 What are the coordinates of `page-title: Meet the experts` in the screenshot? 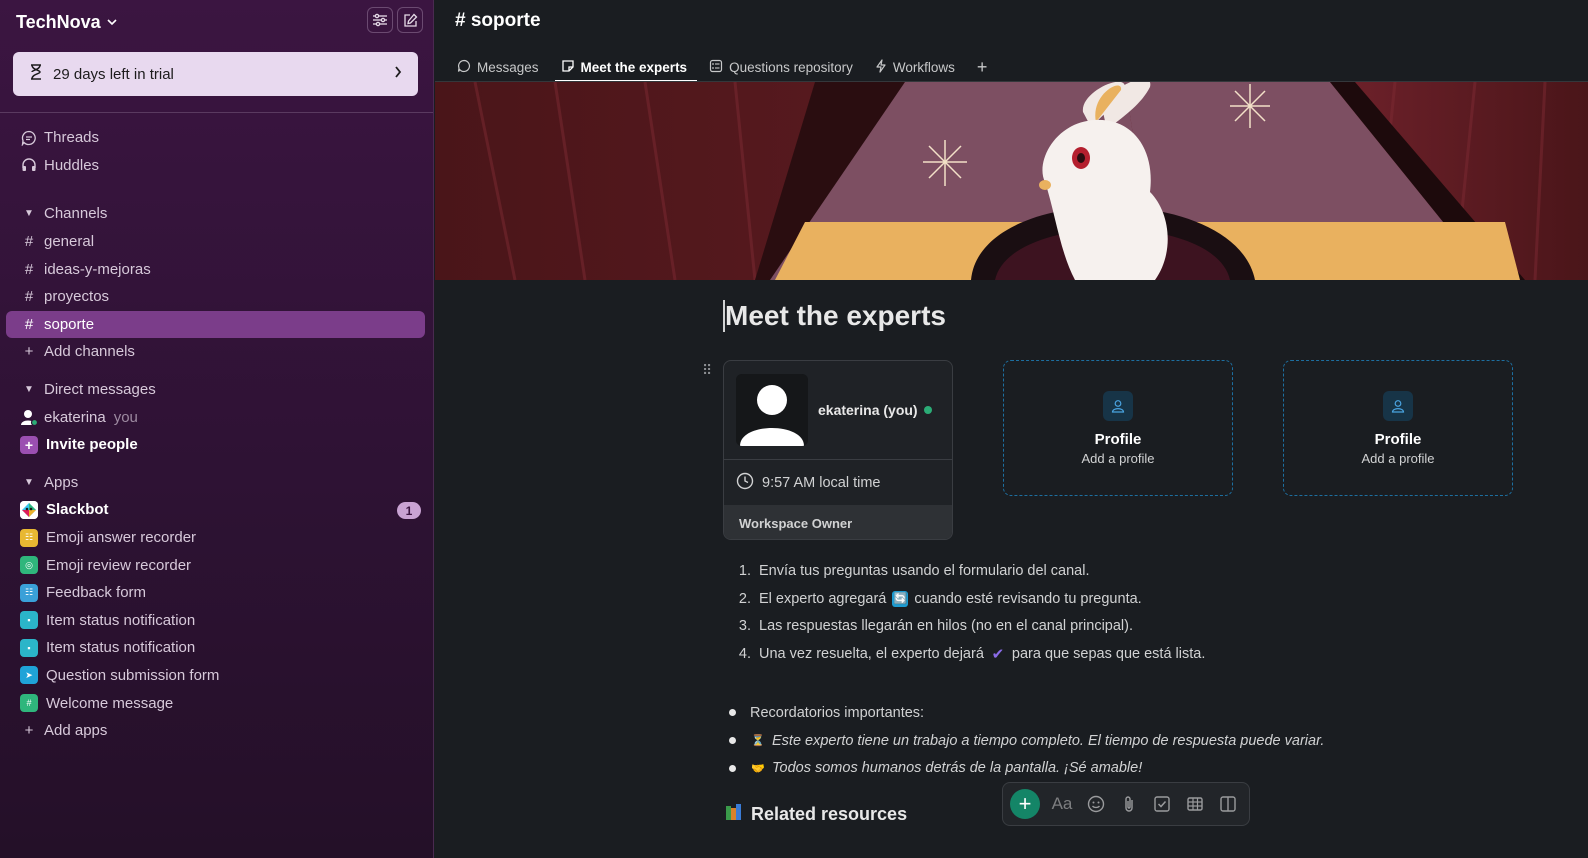 It's located at (1133, 316).